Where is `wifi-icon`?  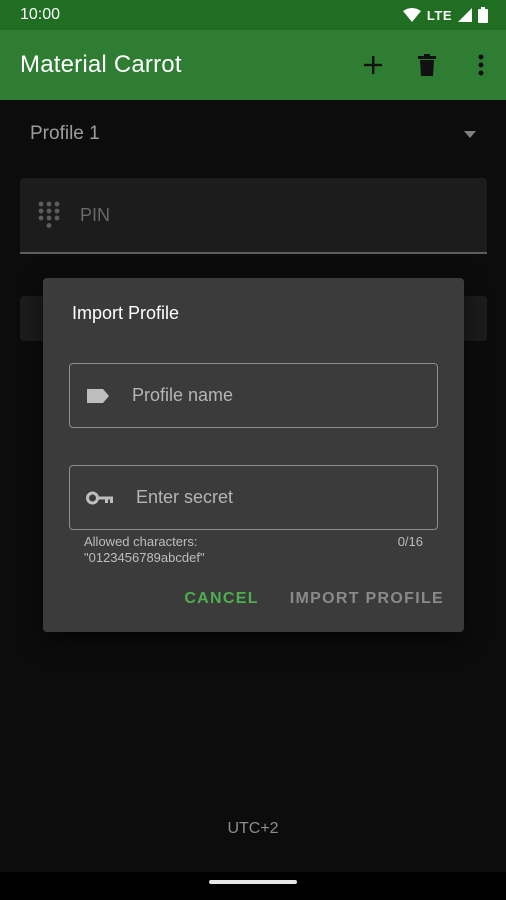
wifi-icon is located at coordinates (411, 15).